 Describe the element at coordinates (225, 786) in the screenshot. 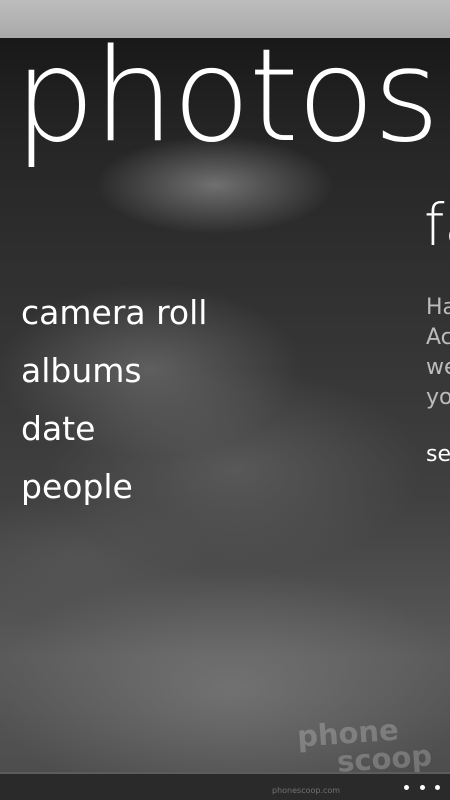

I see `app-bar` at that location.